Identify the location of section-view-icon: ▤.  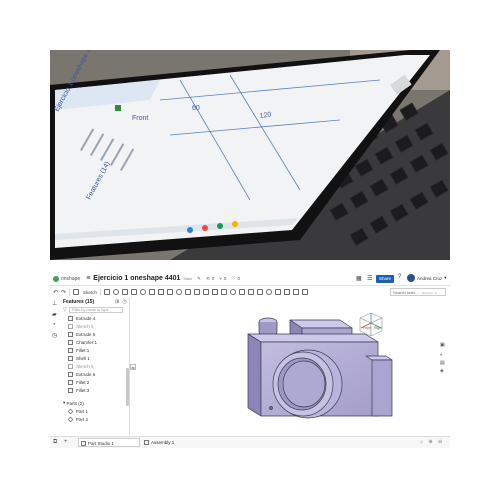
(442, 363).